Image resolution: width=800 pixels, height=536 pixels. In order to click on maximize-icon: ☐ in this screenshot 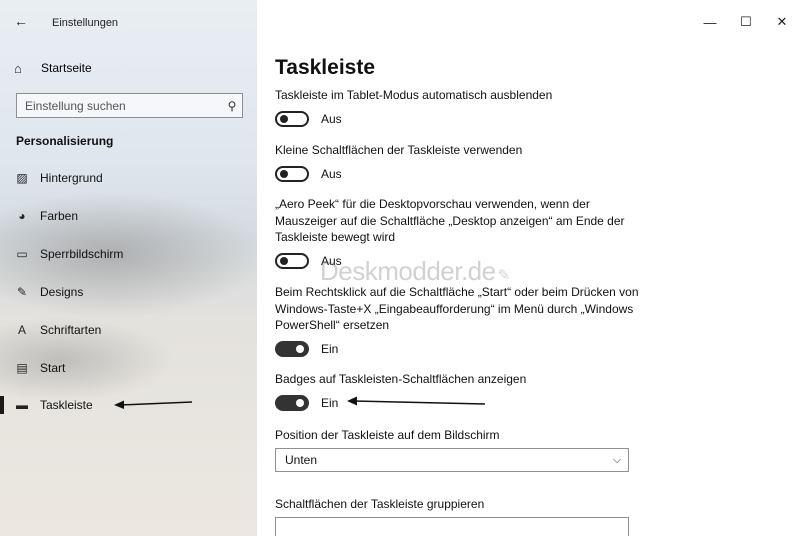, I will do `click(746, 22)`.